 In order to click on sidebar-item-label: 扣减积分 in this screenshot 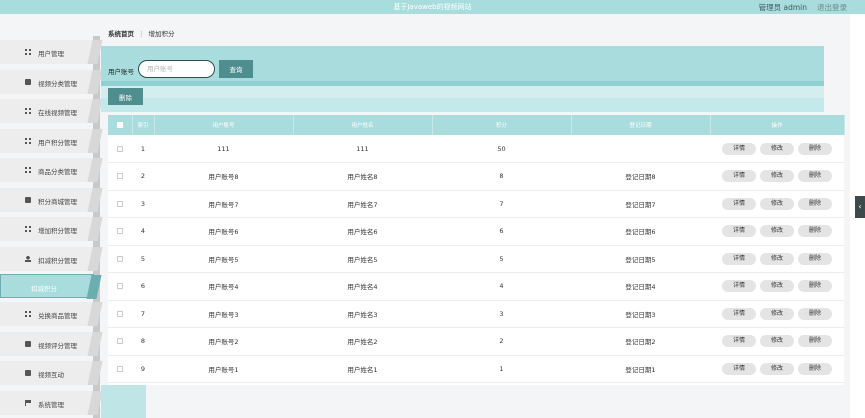, I will do `click(44, 289)`.